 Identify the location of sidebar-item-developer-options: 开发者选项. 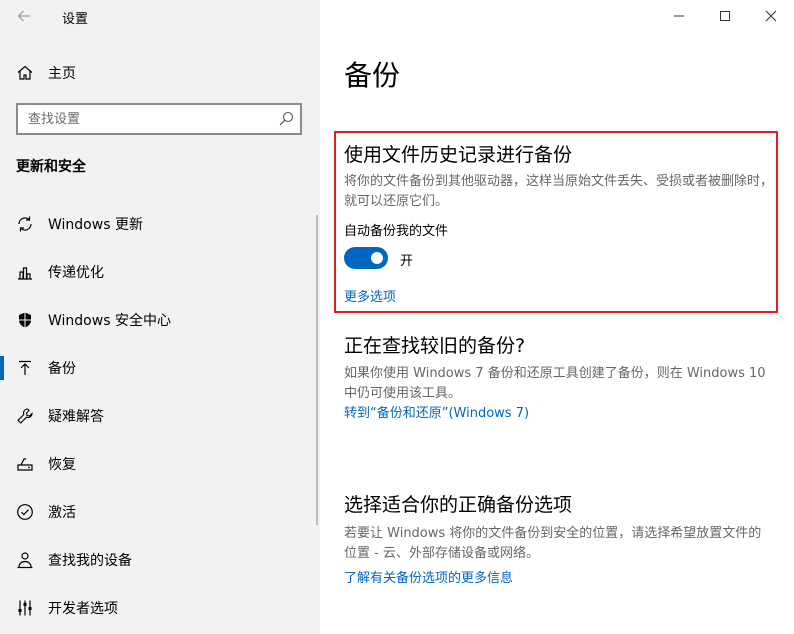
(160, 608).